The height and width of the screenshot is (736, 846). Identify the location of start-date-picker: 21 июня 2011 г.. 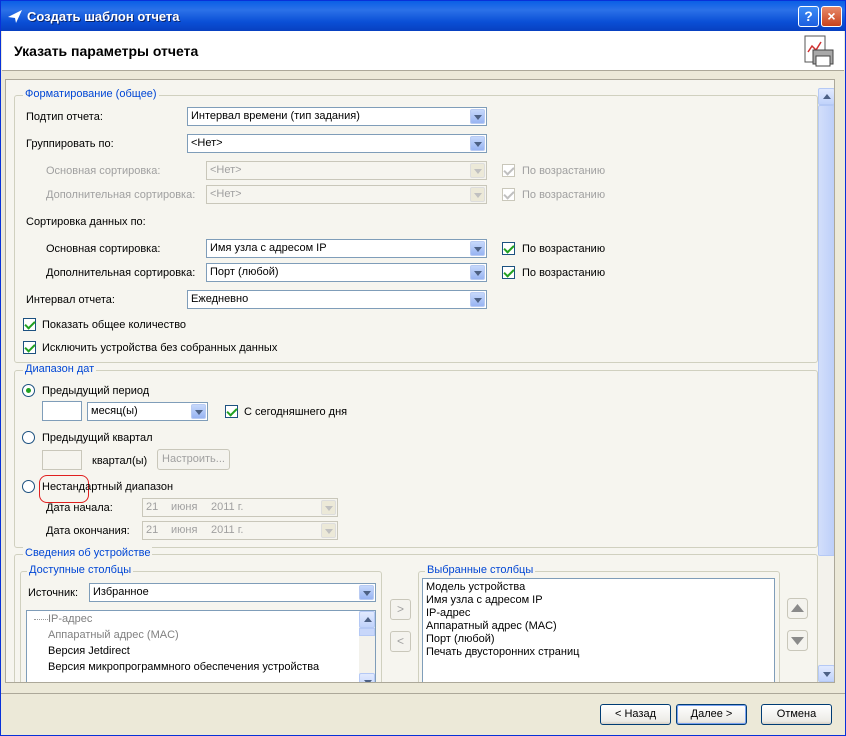
(240, 507).